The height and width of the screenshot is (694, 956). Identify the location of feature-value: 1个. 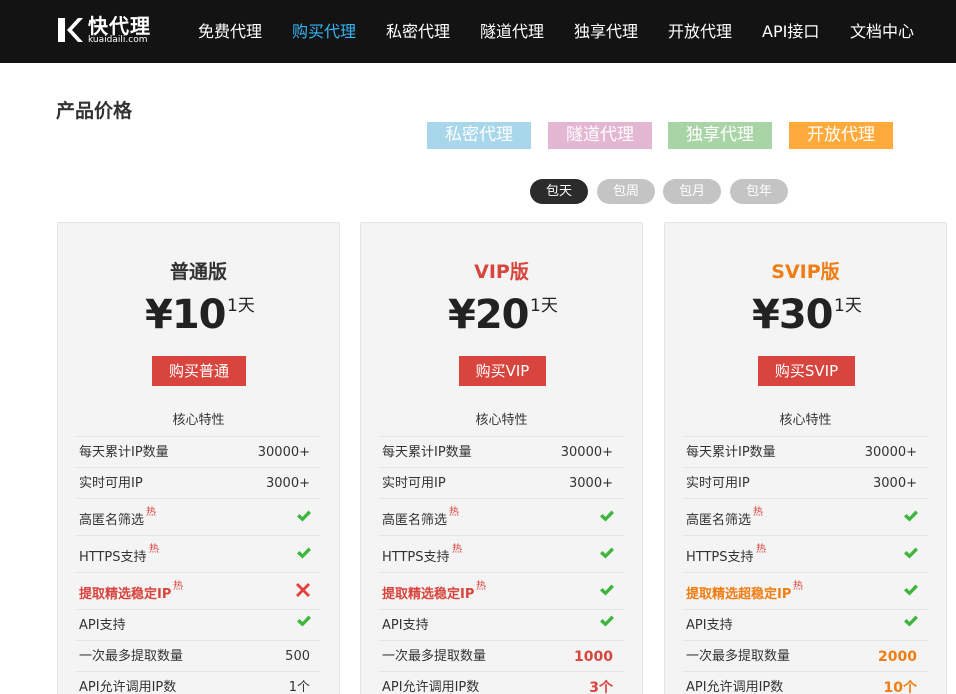
(299, 687).